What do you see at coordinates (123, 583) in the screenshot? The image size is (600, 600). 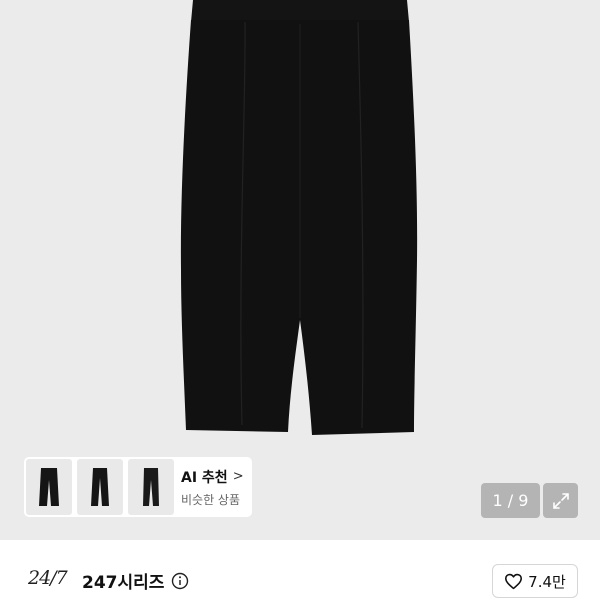 I see `store-name: 247시리즈` at bounding box center [123, 583].